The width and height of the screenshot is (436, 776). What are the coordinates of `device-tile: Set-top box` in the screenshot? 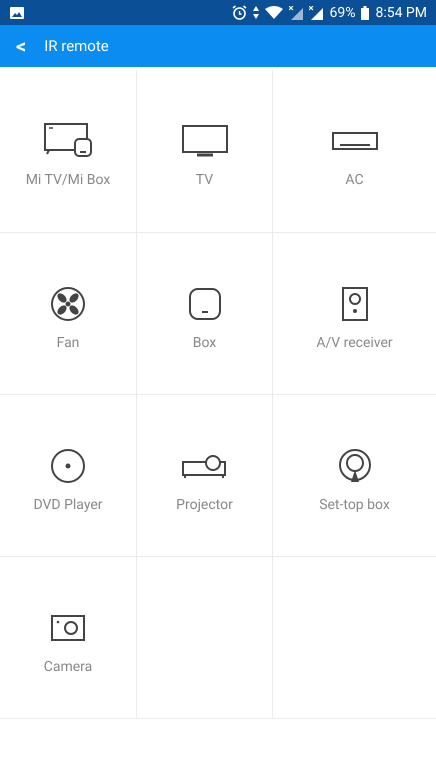 It's located at (354, 475).